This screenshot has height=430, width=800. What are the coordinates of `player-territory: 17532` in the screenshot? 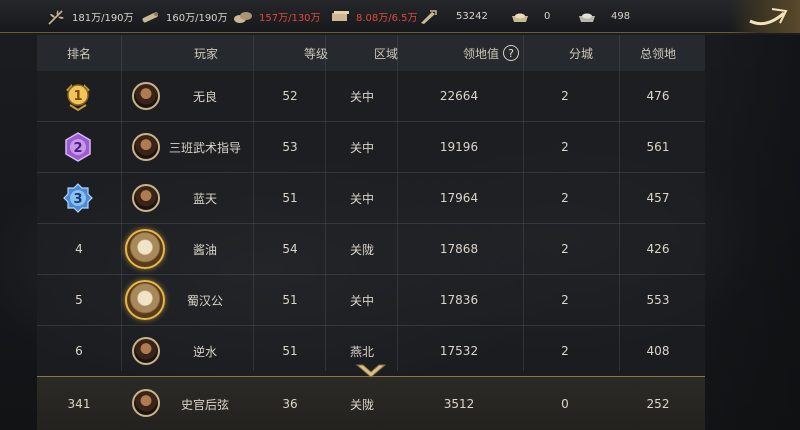 It's located at (459, 351).